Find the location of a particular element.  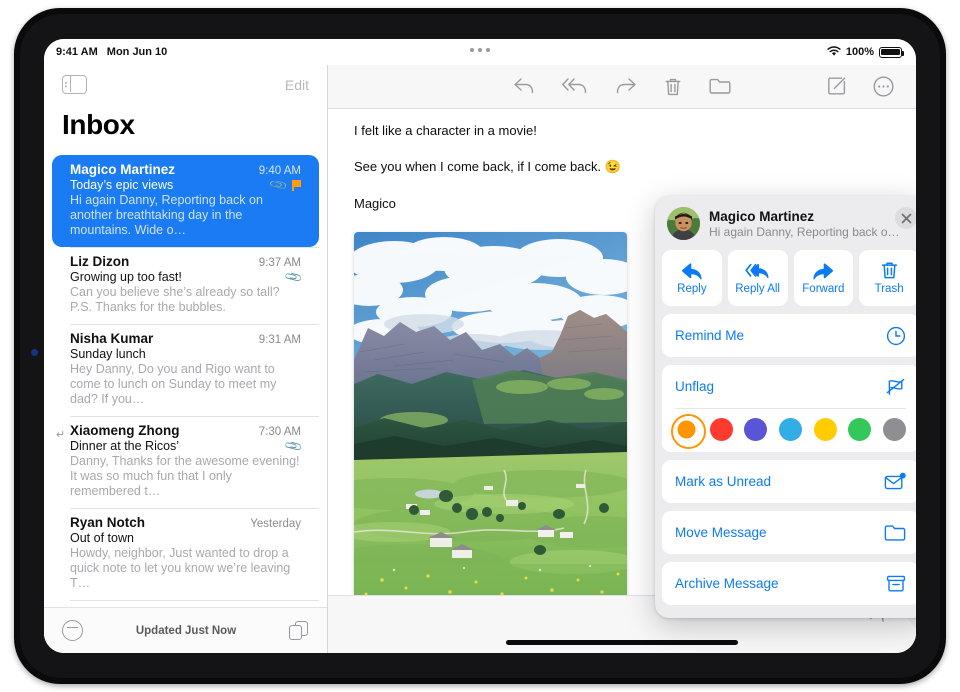

status-bar: 9:41 AM Mon Jun 10 100% is located at coordinates (480, 52).